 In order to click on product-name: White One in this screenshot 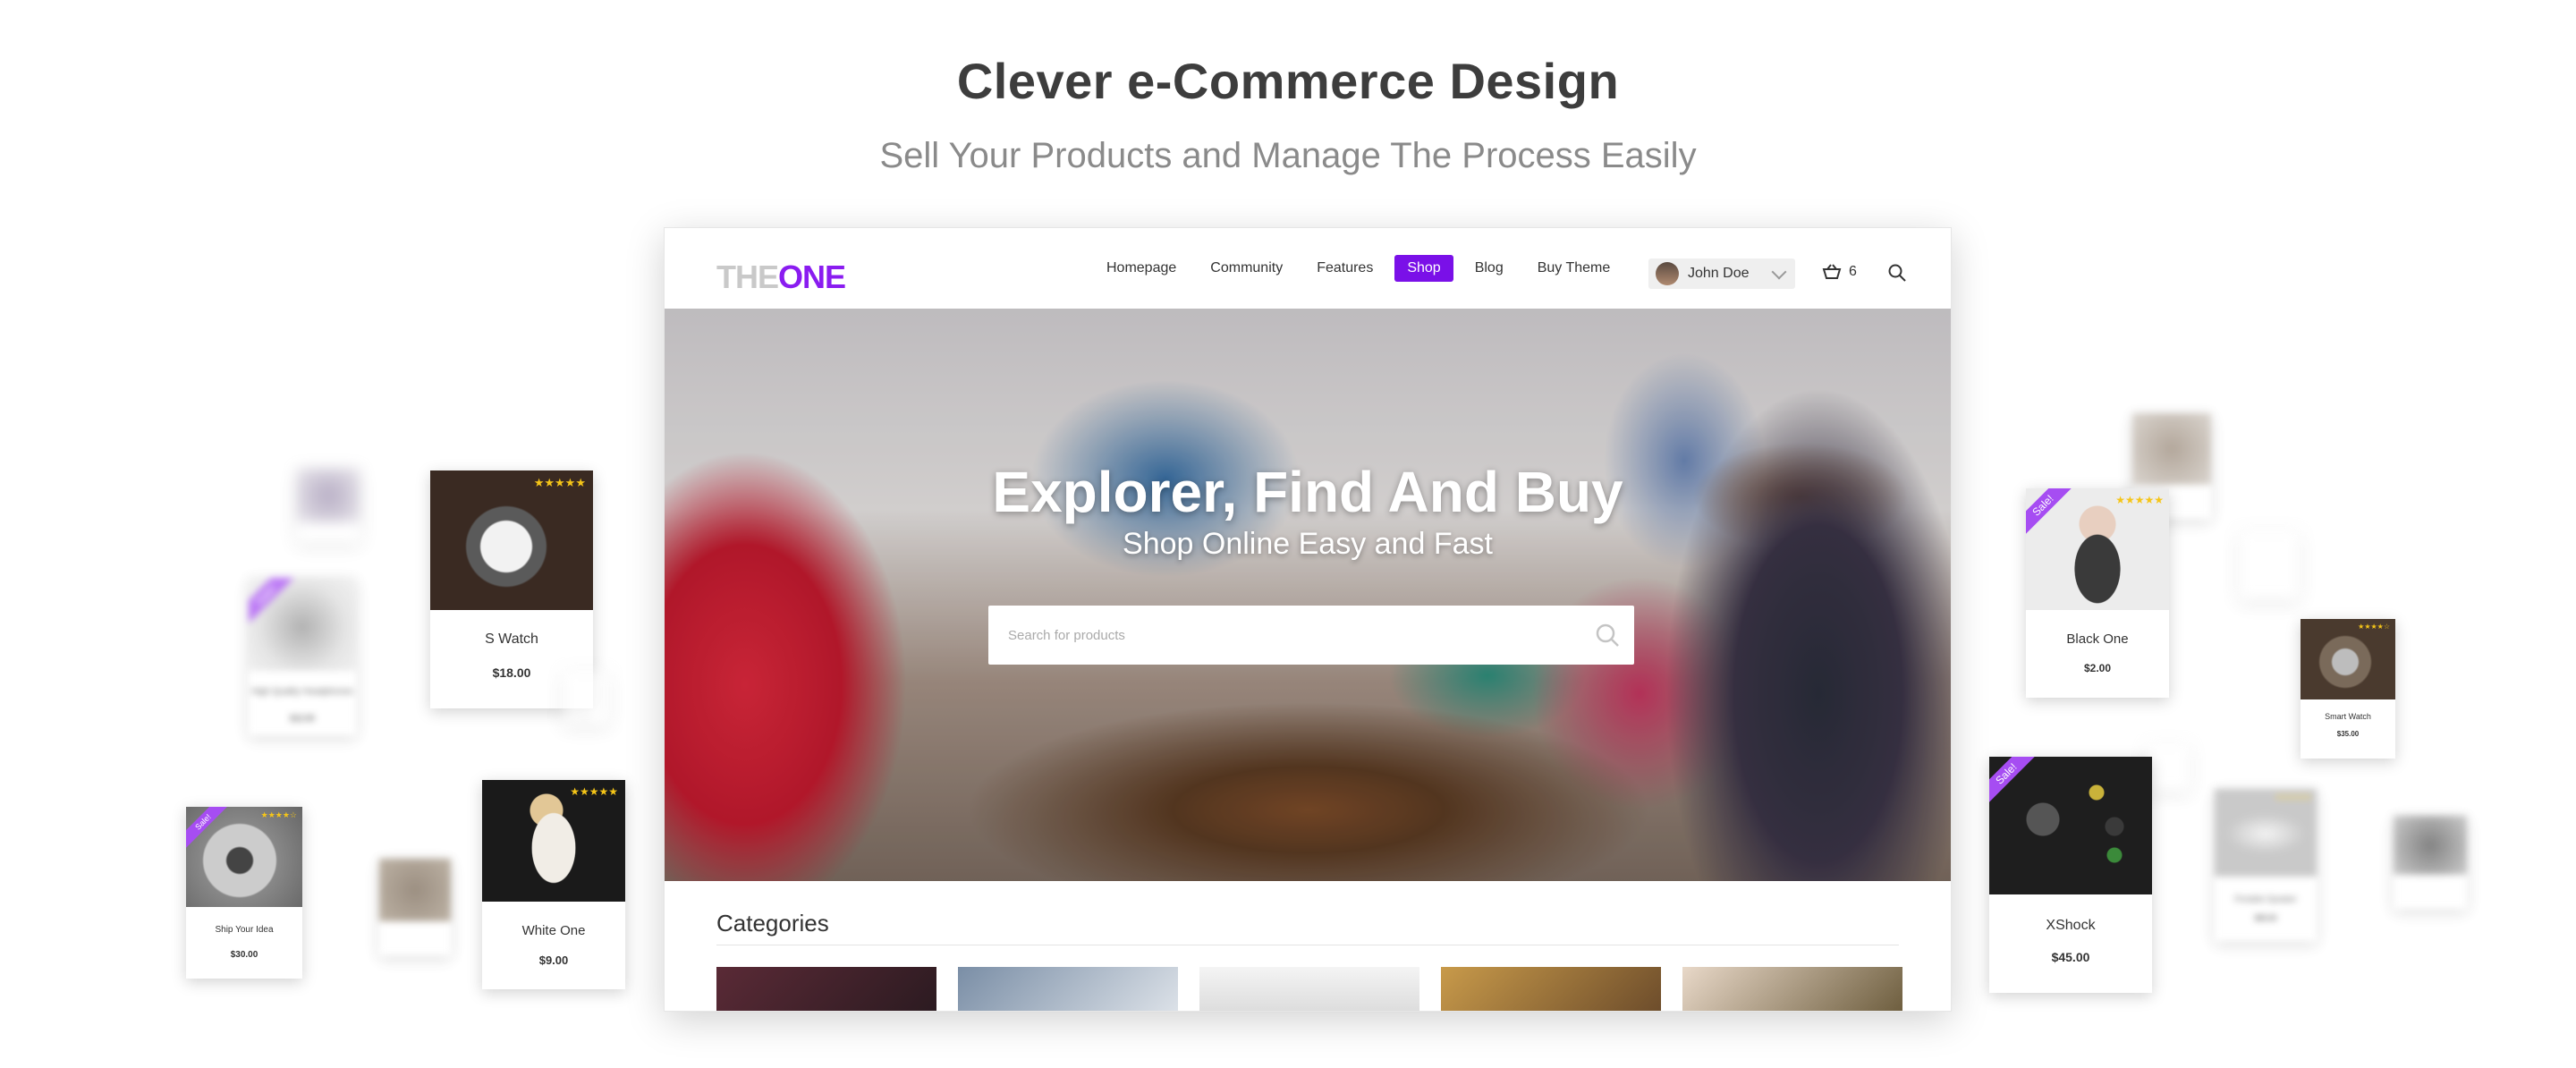, I will do `click(553, 930)`.